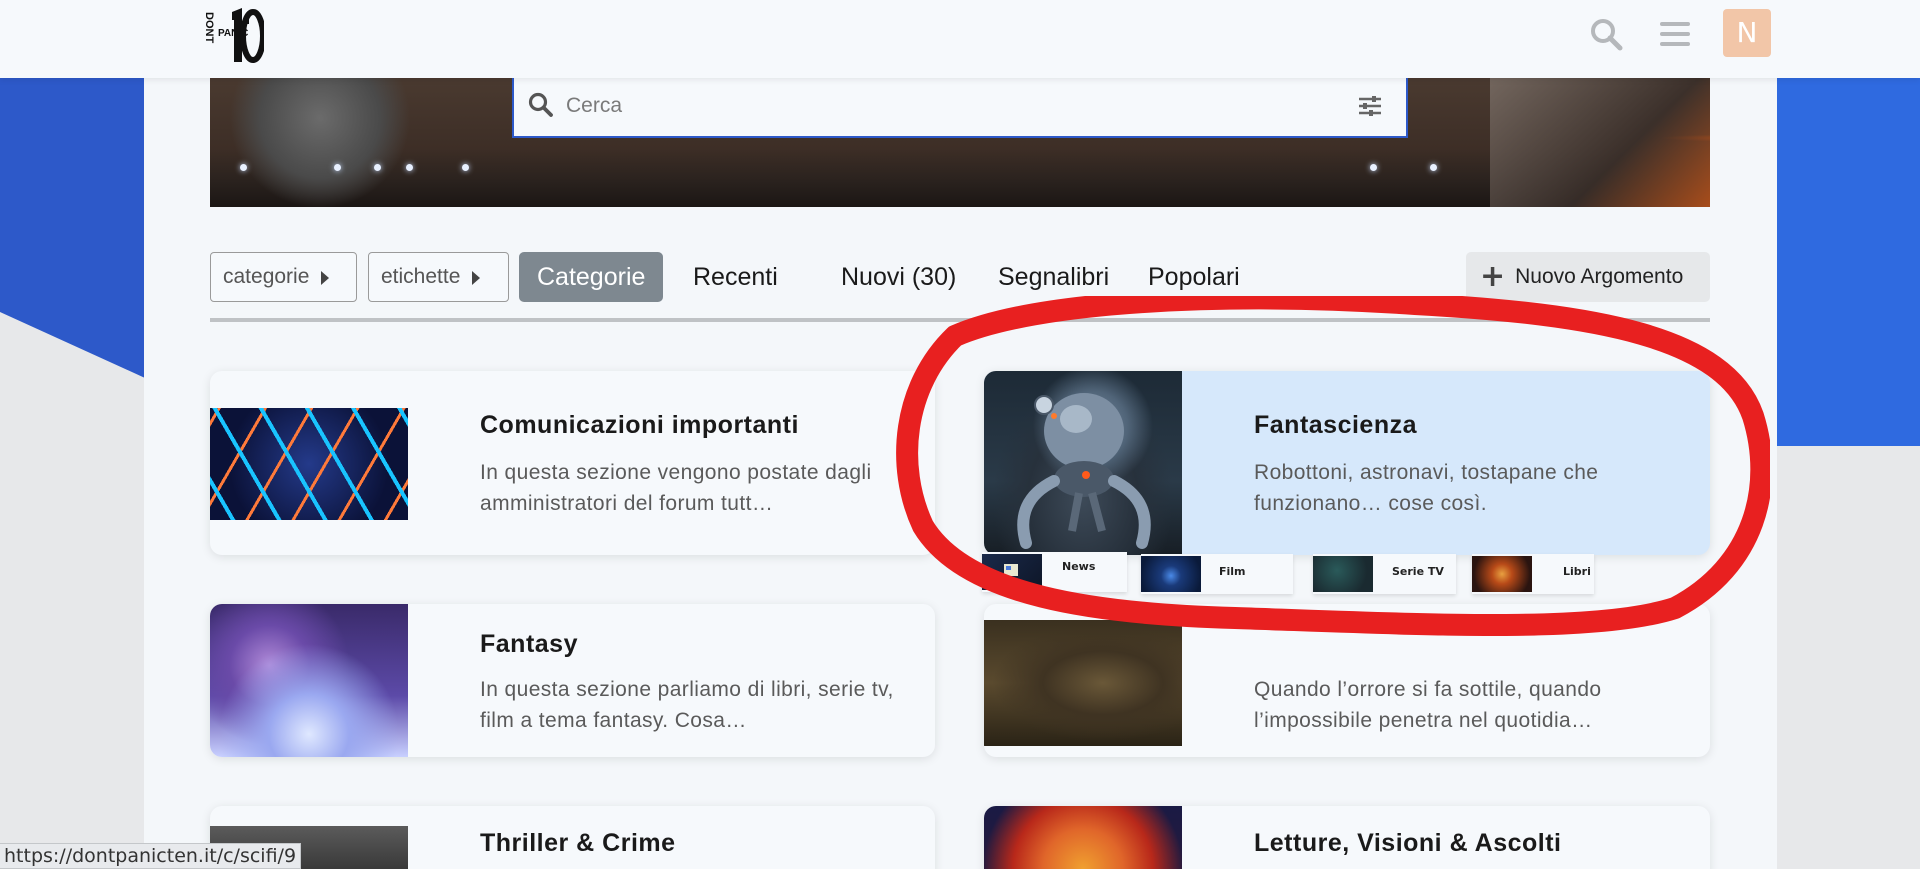  What do you see at coordinates (898, 277) in the screenshot?
I see `tab-nuovi: Nuovi (30)` at bounding box center [898, 277].